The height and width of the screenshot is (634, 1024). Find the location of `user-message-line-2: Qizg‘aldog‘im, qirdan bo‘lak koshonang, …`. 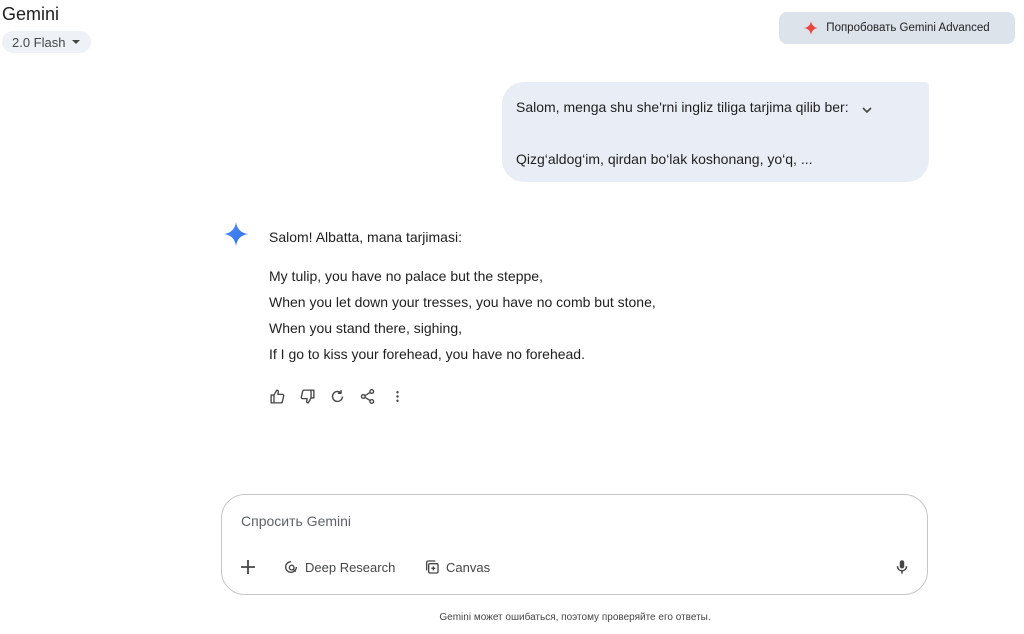

user-message-line-2: Qizg‘aldog‘im, qirdan bo‘lak koshonang, … is located at coordinates (664, 159).